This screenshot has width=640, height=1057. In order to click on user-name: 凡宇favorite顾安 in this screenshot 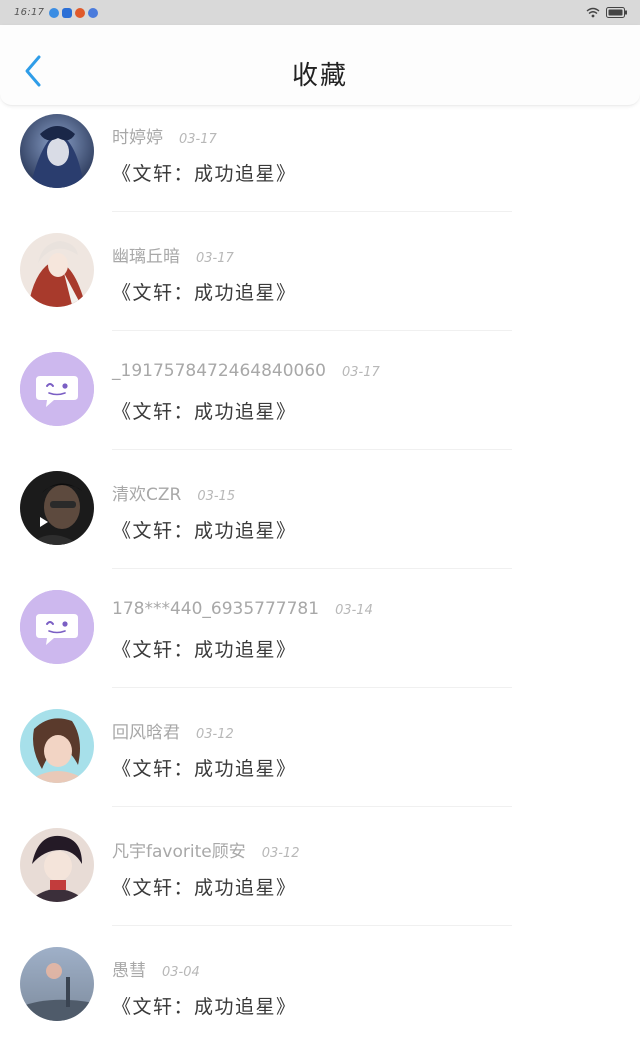, I will do `click(179, 852)`.